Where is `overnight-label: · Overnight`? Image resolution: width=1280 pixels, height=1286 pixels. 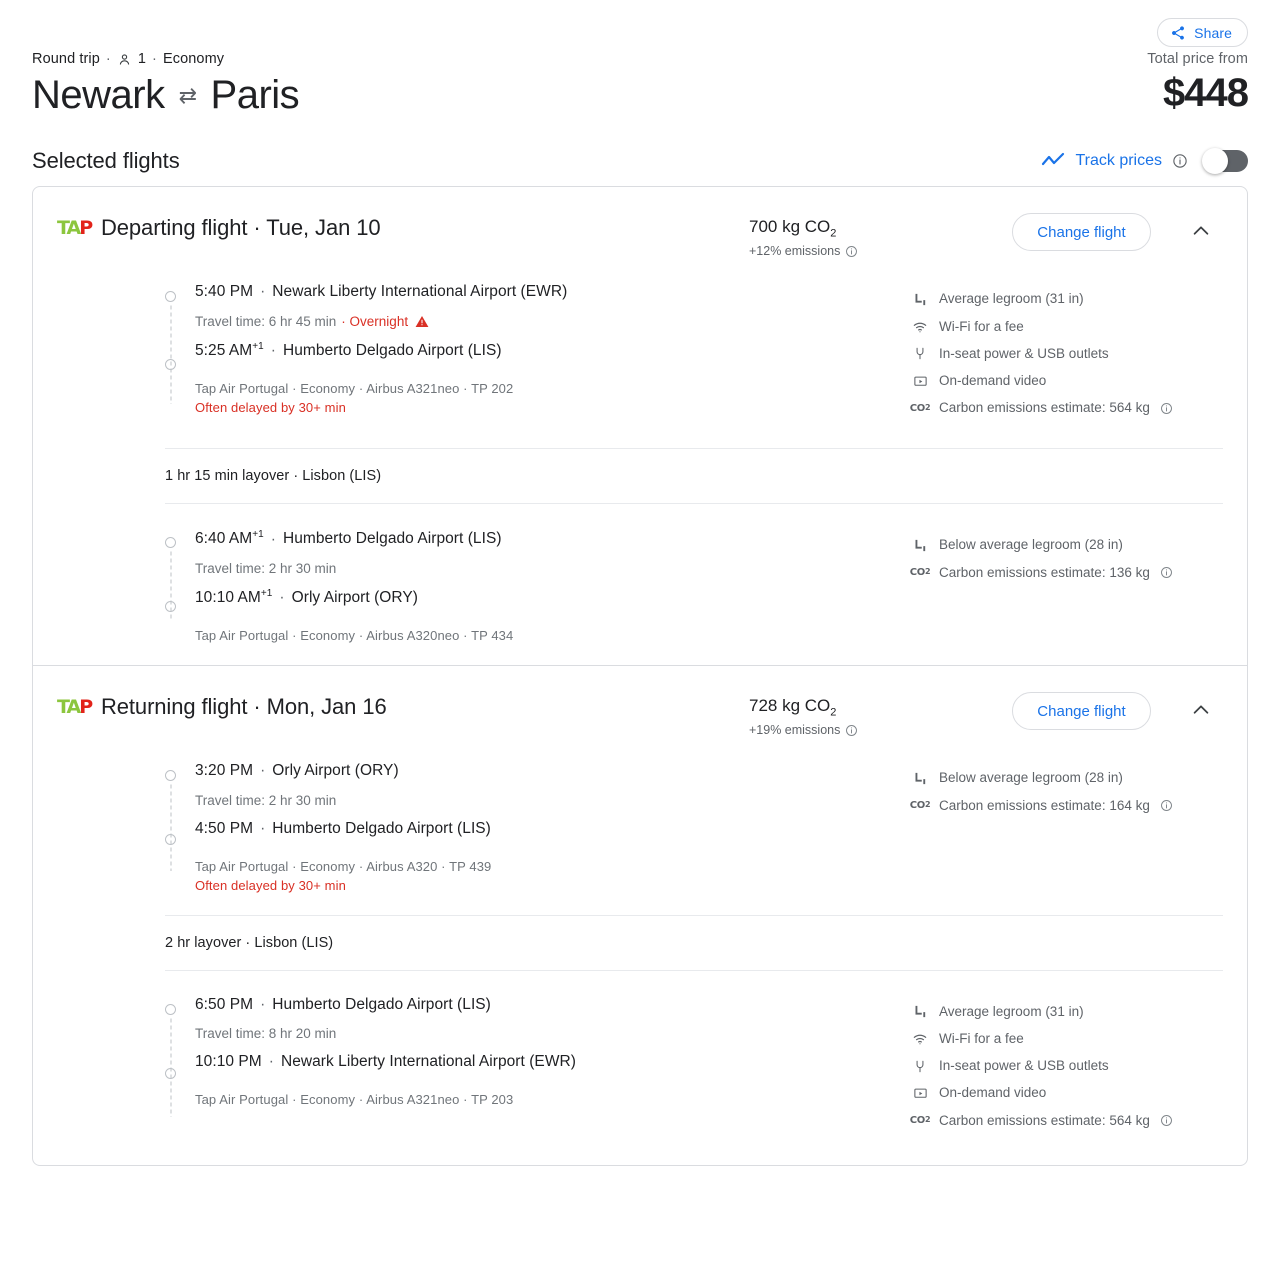 overnight-label: · Overnight is located at coordinates (375, 321).